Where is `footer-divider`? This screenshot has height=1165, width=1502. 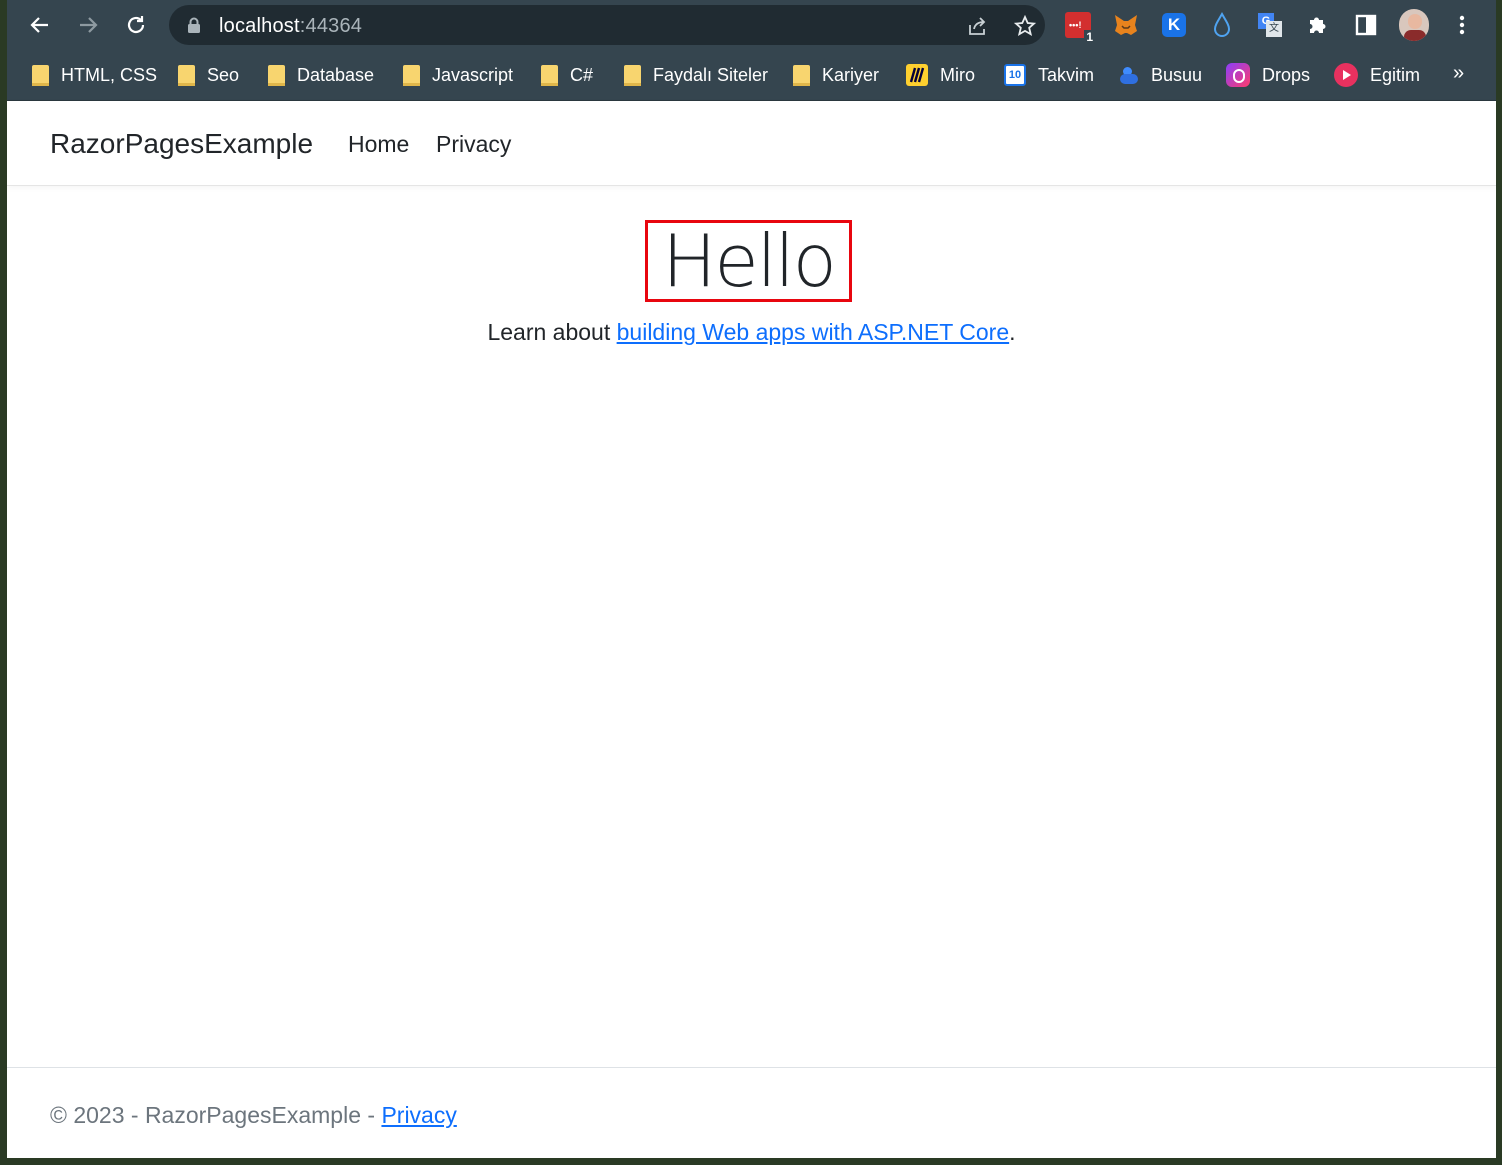
footer-divider is located at coordinates (751, 1067).